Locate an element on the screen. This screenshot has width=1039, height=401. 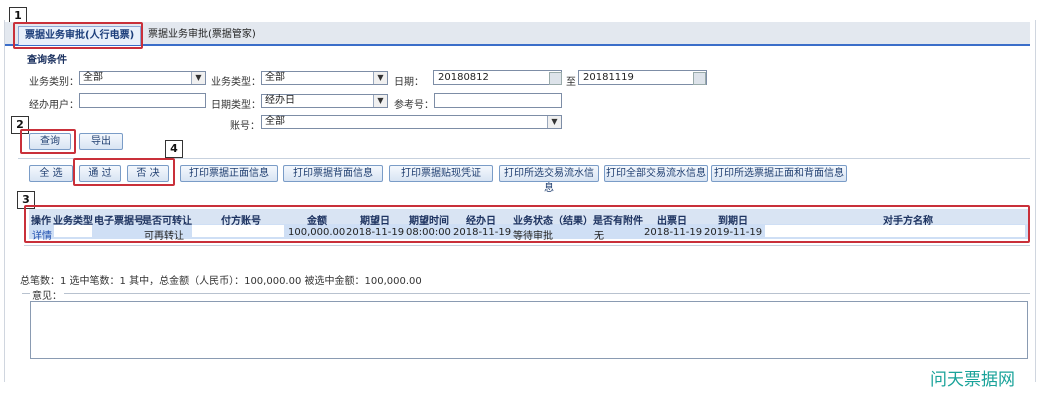
date-type-value: 经办日 is located at coordinates (280, 100).